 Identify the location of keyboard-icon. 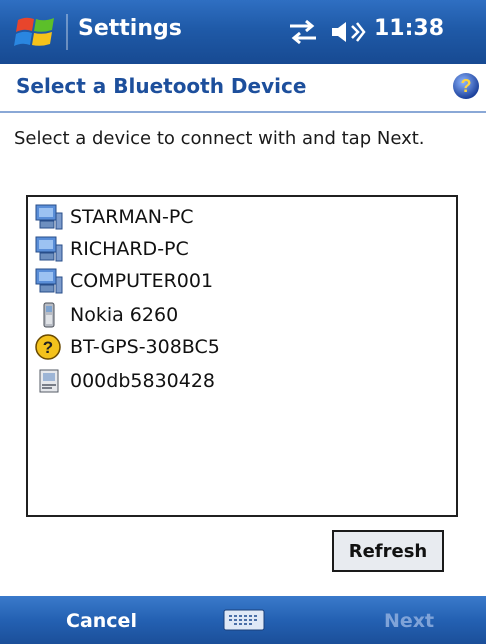
(244, 620).